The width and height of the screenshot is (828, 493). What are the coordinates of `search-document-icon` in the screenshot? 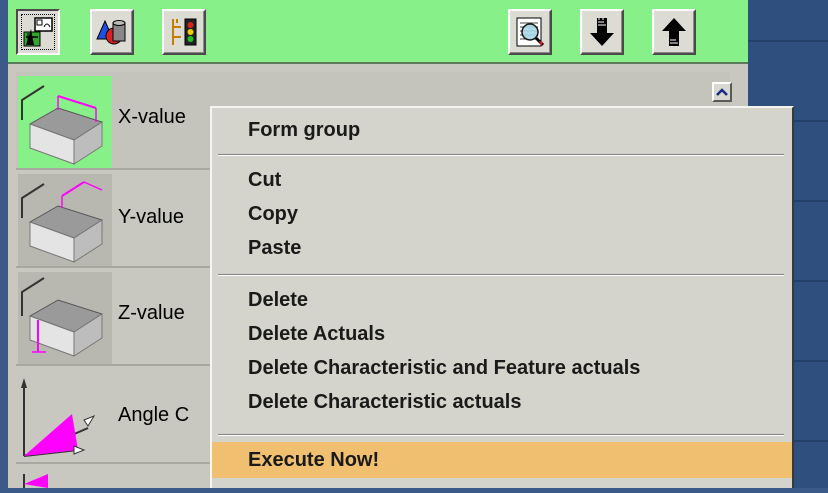 It's located at (530, 32).